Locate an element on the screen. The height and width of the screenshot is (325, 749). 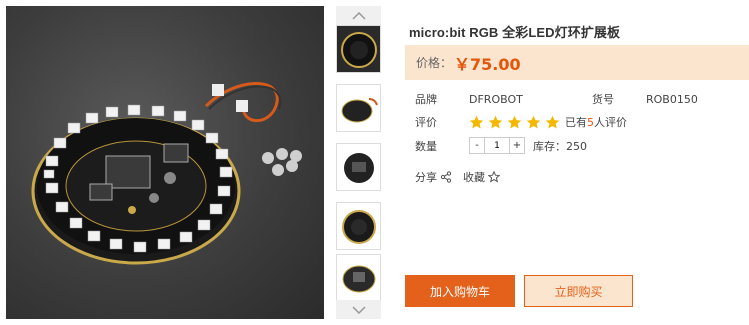
price-label: 价格： is located at coordinates (434, 63).